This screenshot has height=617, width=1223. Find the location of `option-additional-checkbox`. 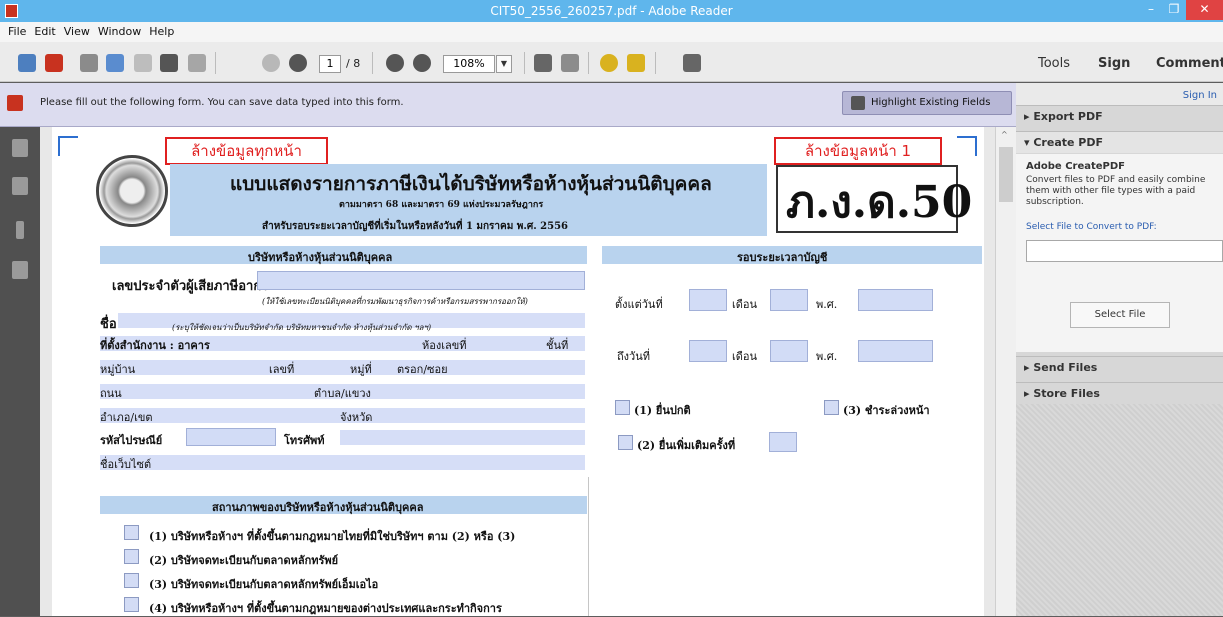

option-additional-checkbox is located at coordinates (625, 442).